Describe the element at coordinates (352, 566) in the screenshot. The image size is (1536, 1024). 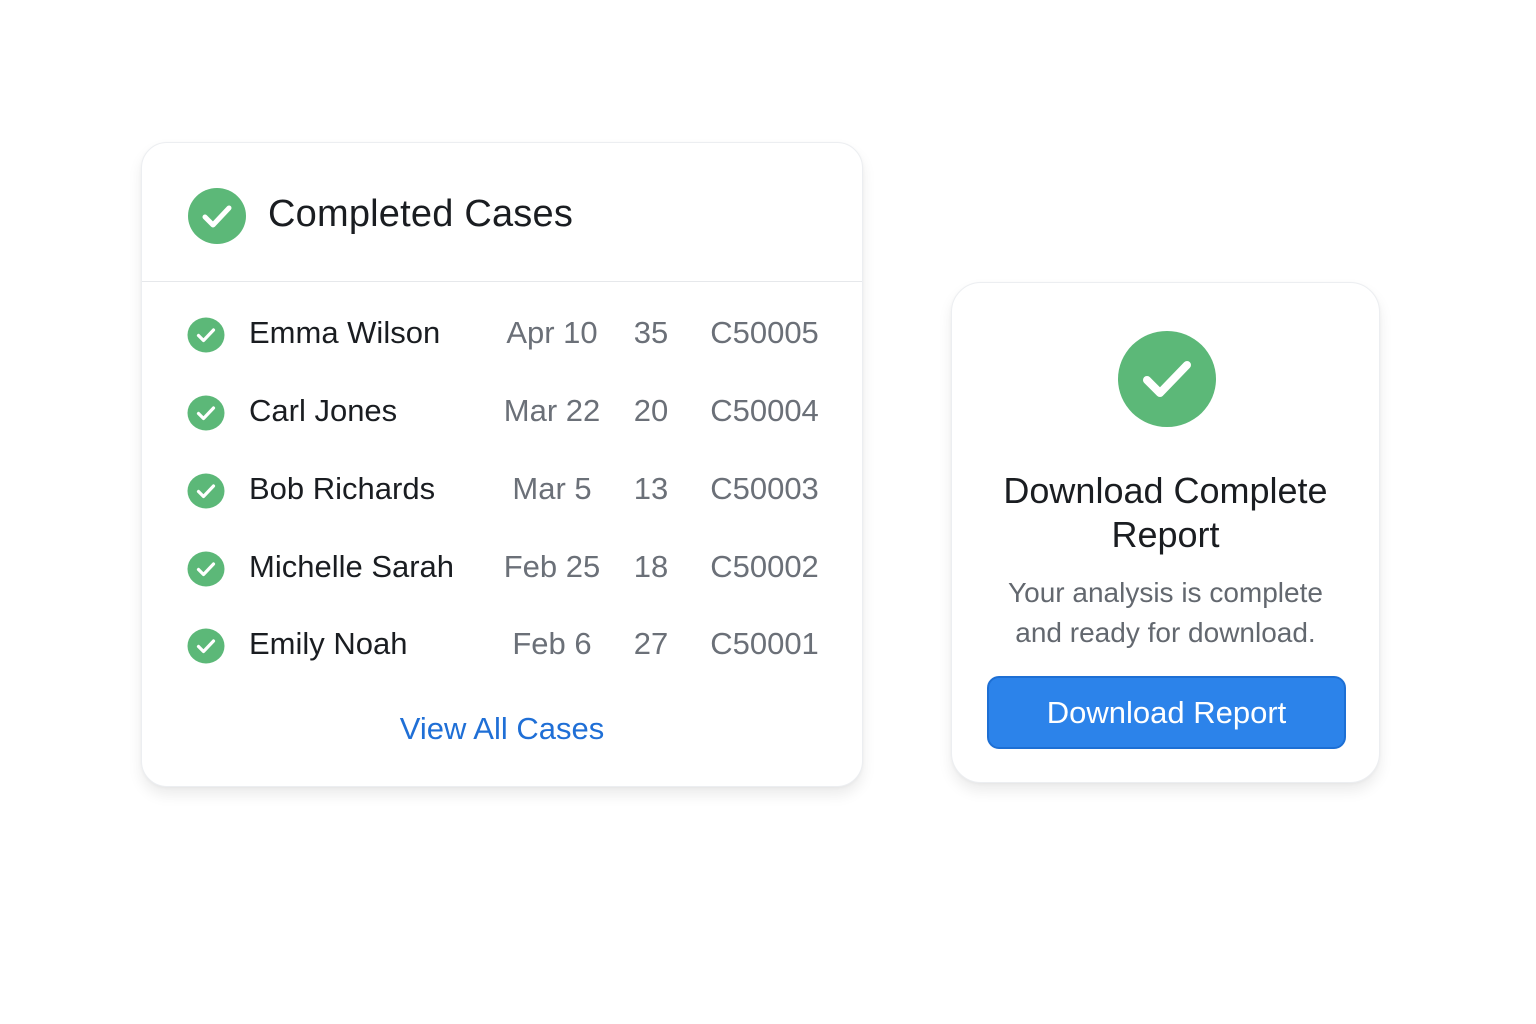
I see `case-name: Michelle Sarah` at that location.